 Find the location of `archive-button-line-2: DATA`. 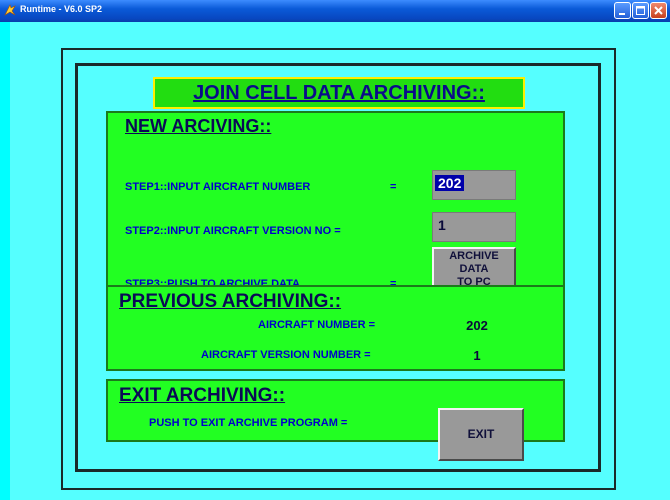

archive-button-line-2: DATA is located at coordinates (474, 269).